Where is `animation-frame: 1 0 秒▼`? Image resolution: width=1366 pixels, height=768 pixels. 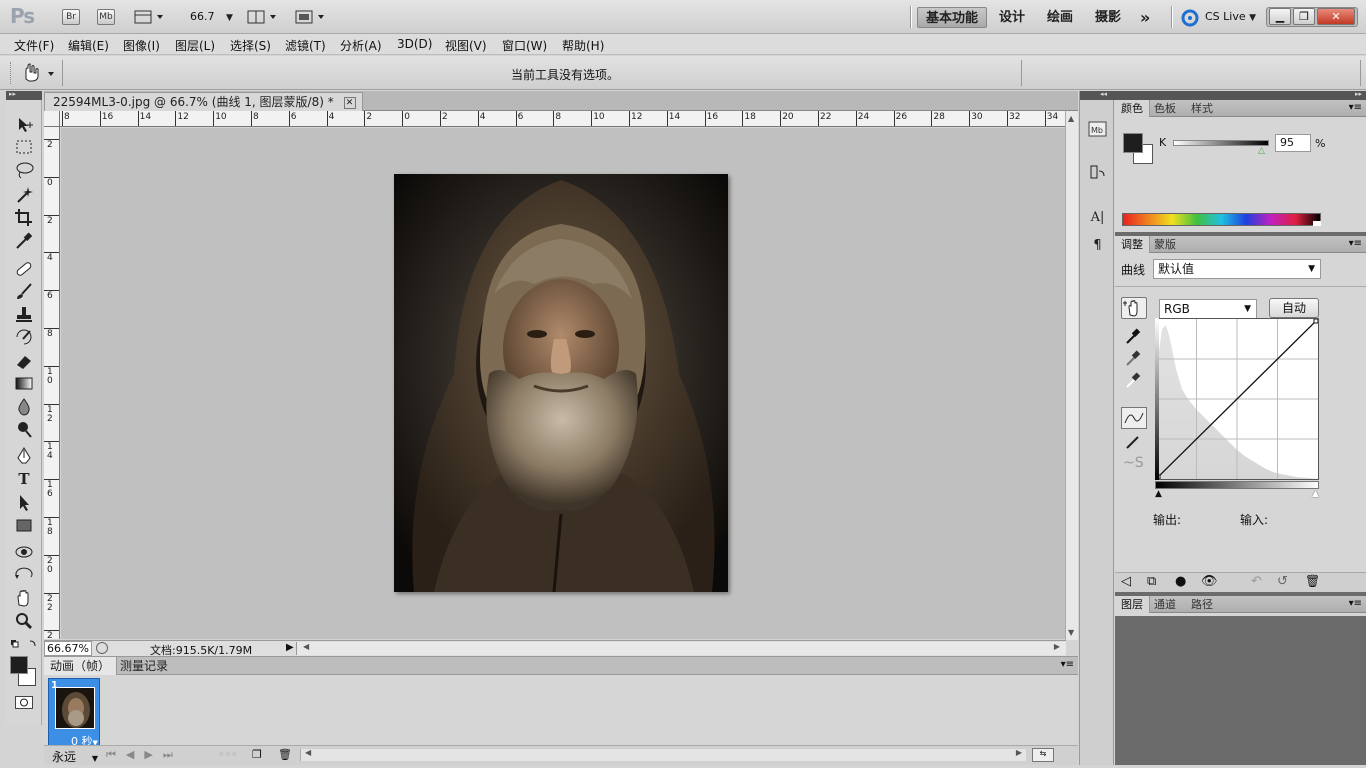 animation-frame: 1 0 秒▼ is located at coordinates (74, 713).